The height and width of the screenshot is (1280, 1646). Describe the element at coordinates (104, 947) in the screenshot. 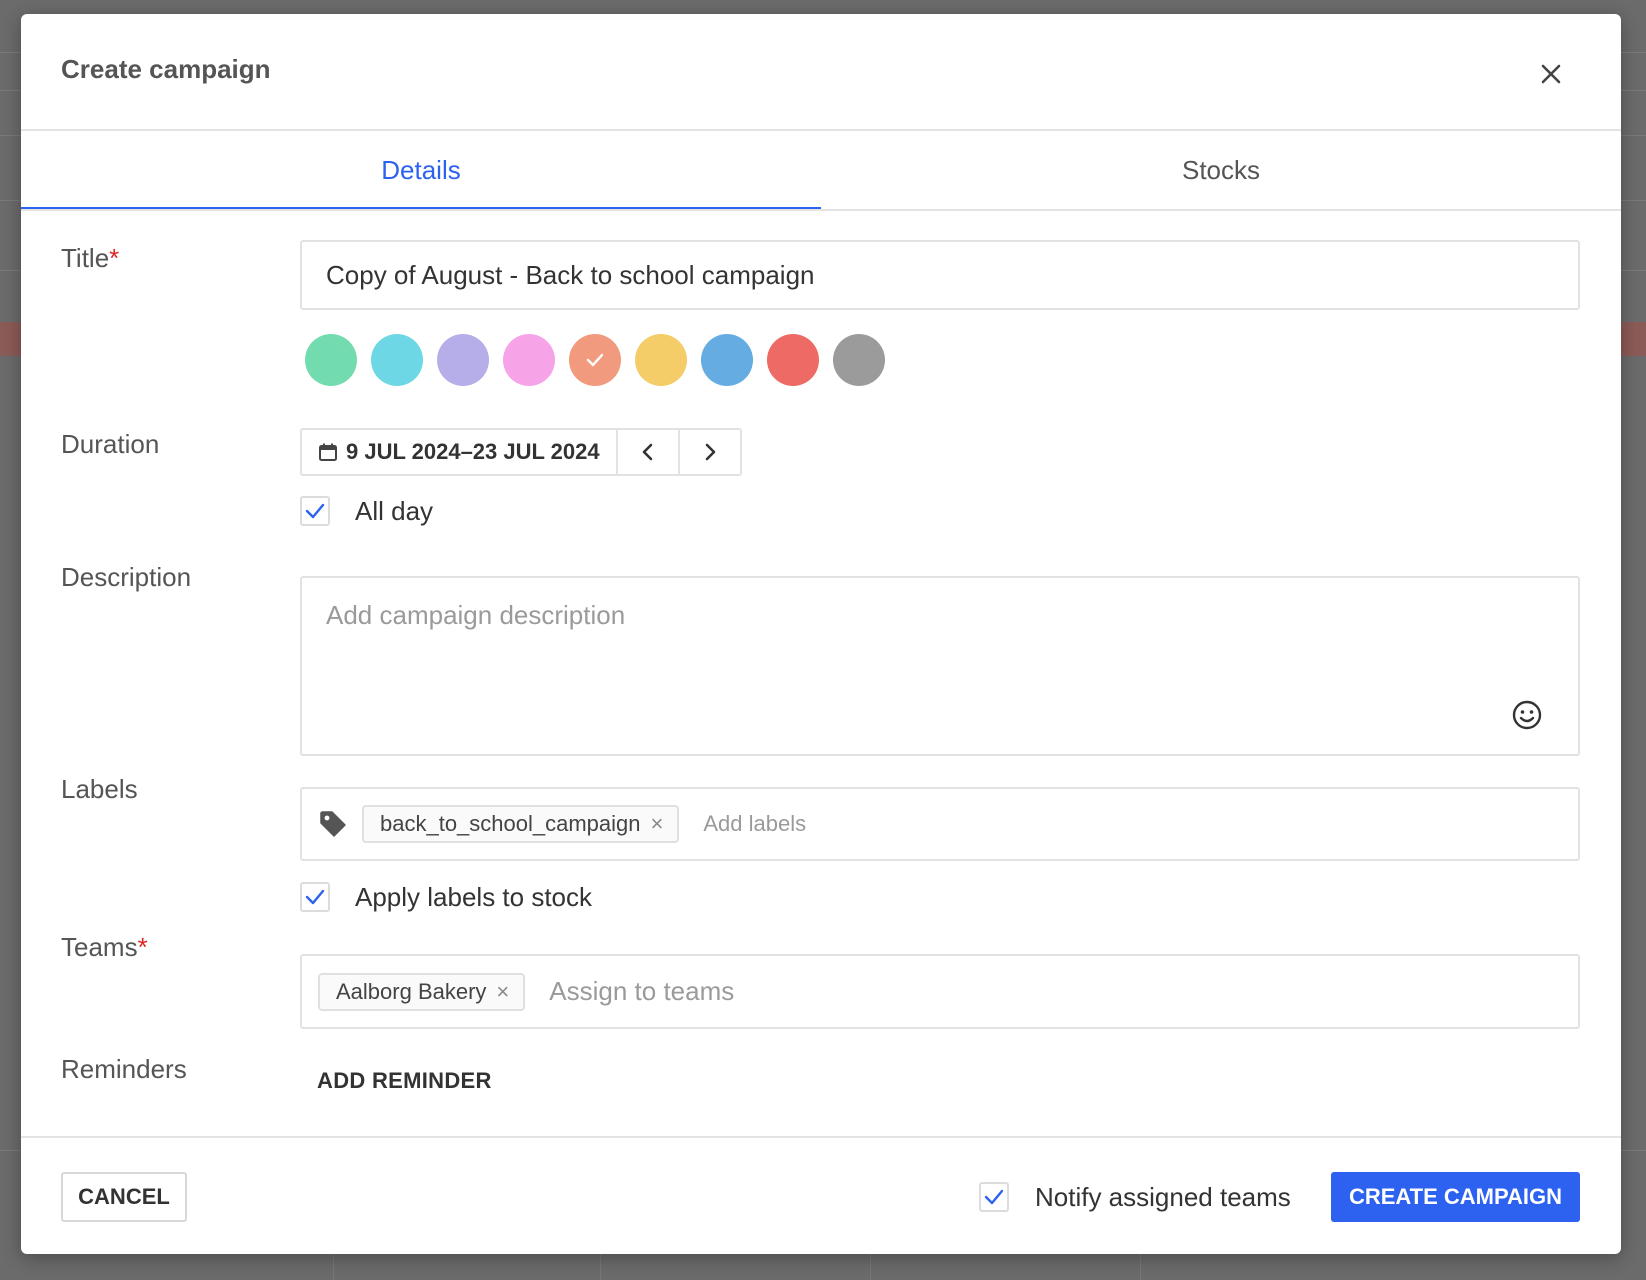

I see `teams-label: Teams*` at that location.